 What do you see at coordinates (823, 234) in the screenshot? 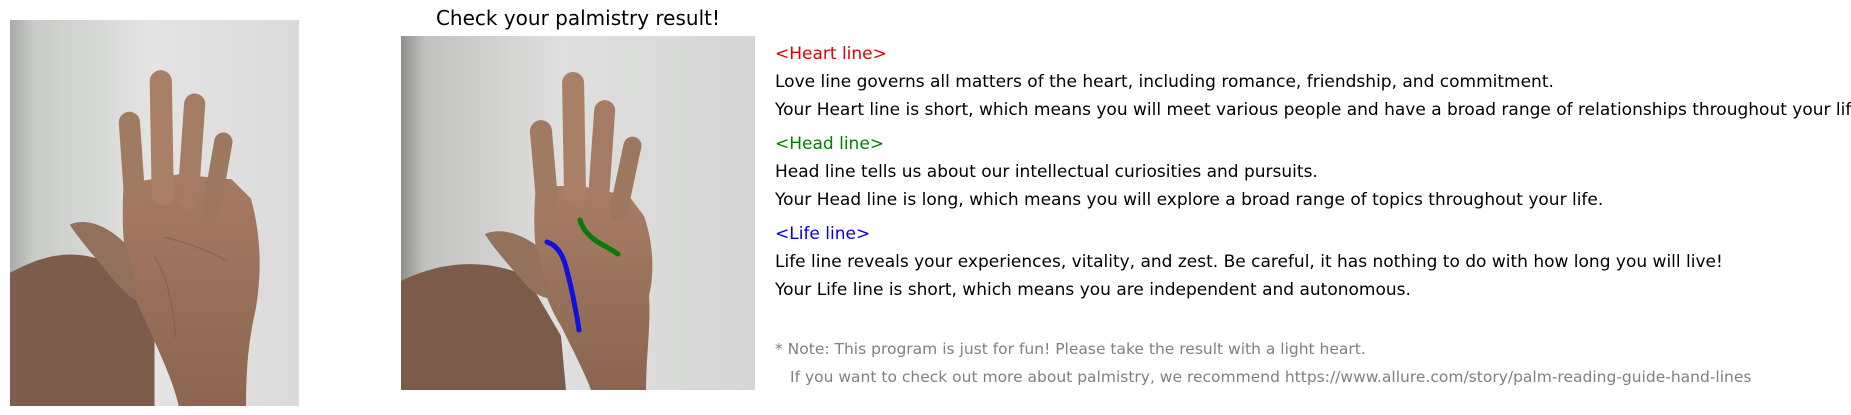
I see `life-line-title: <Life line>` at bounding box center [823, 234].